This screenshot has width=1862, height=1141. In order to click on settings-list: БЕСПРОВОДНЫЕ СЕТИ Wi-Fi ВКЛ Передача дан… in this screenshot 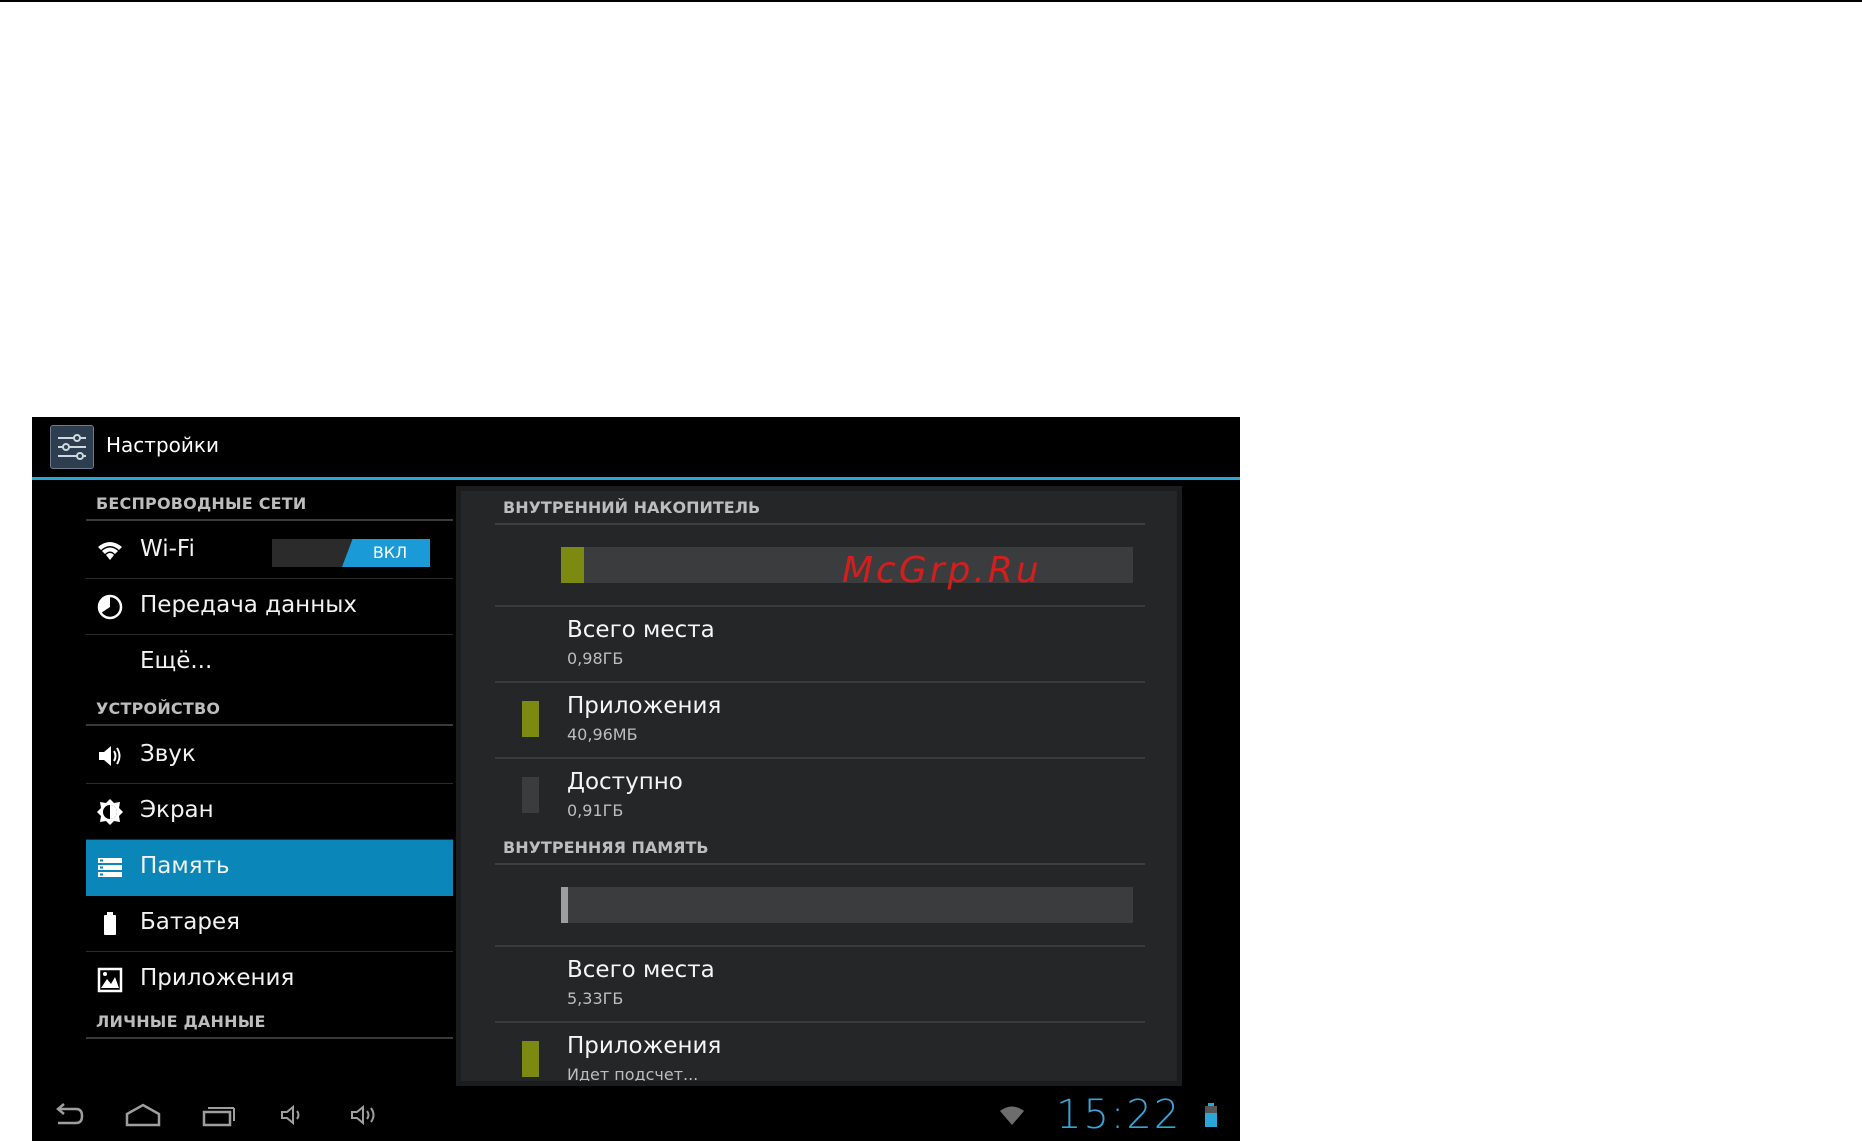, I will do `click(269, 788)`.